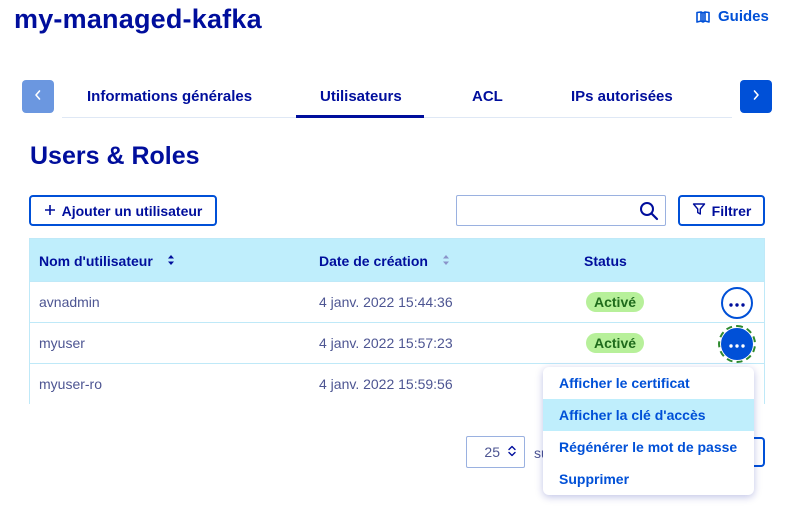  Describe the element at coordinates (648, 447) in the screenshot. I see `menu-item-regenerate-password: Régénérer le mot de passe` at that location.